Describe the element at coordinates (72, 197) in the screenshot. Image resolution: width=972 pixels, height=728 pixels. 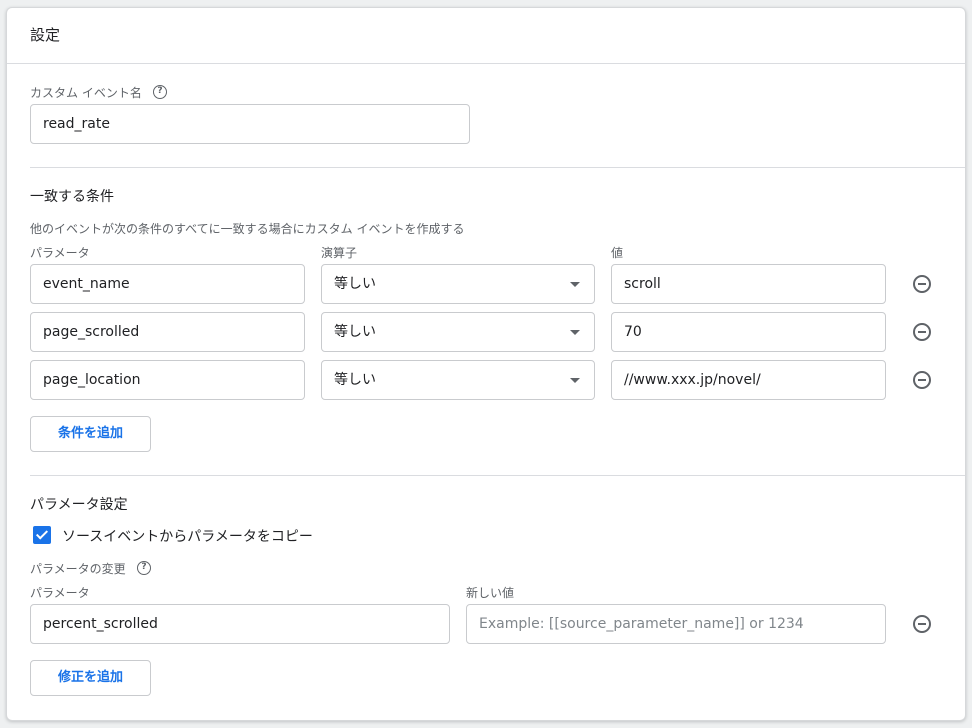
I see `conditions-title: 一致する条件` at that location.